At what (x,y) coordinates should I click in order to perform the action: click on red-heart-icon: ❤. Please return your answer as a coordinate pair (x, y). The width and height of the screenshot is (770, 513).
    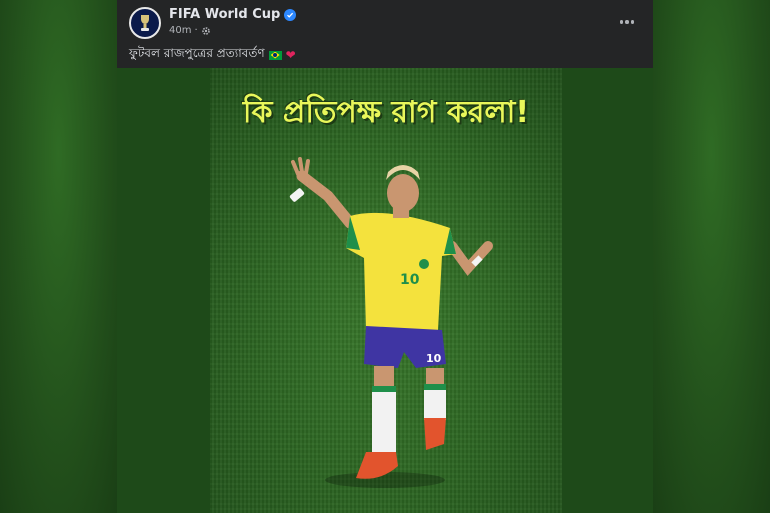
    Looking at the image, I should click on (290, 55).